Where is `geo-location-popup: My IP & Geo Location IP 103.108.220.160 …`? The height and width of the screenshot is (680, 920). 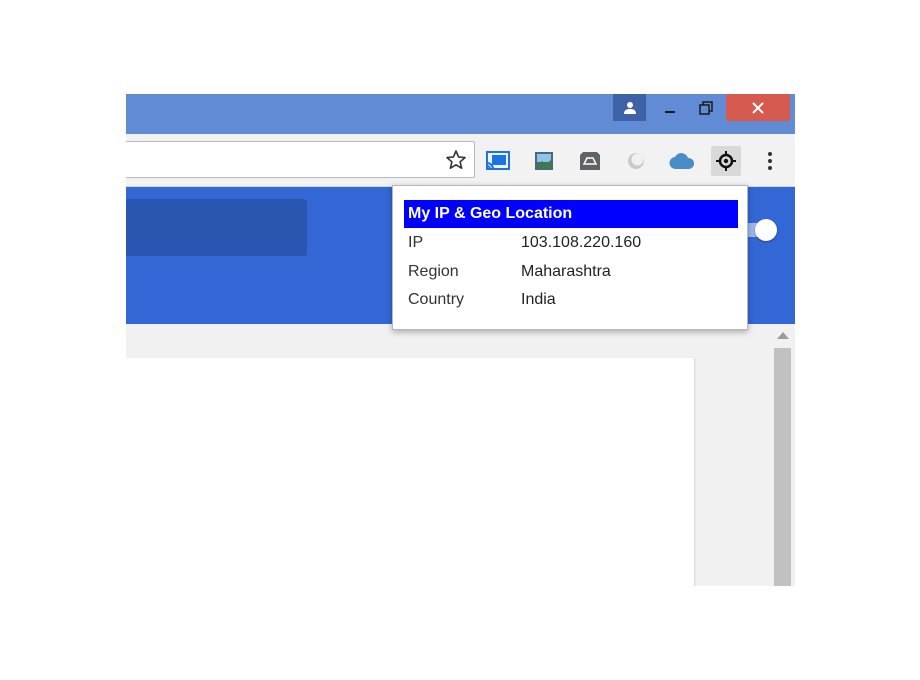 geo-location-popup: My IP & Geo Location IP 103.108.220.160 … is located at coordinates (570, 257).